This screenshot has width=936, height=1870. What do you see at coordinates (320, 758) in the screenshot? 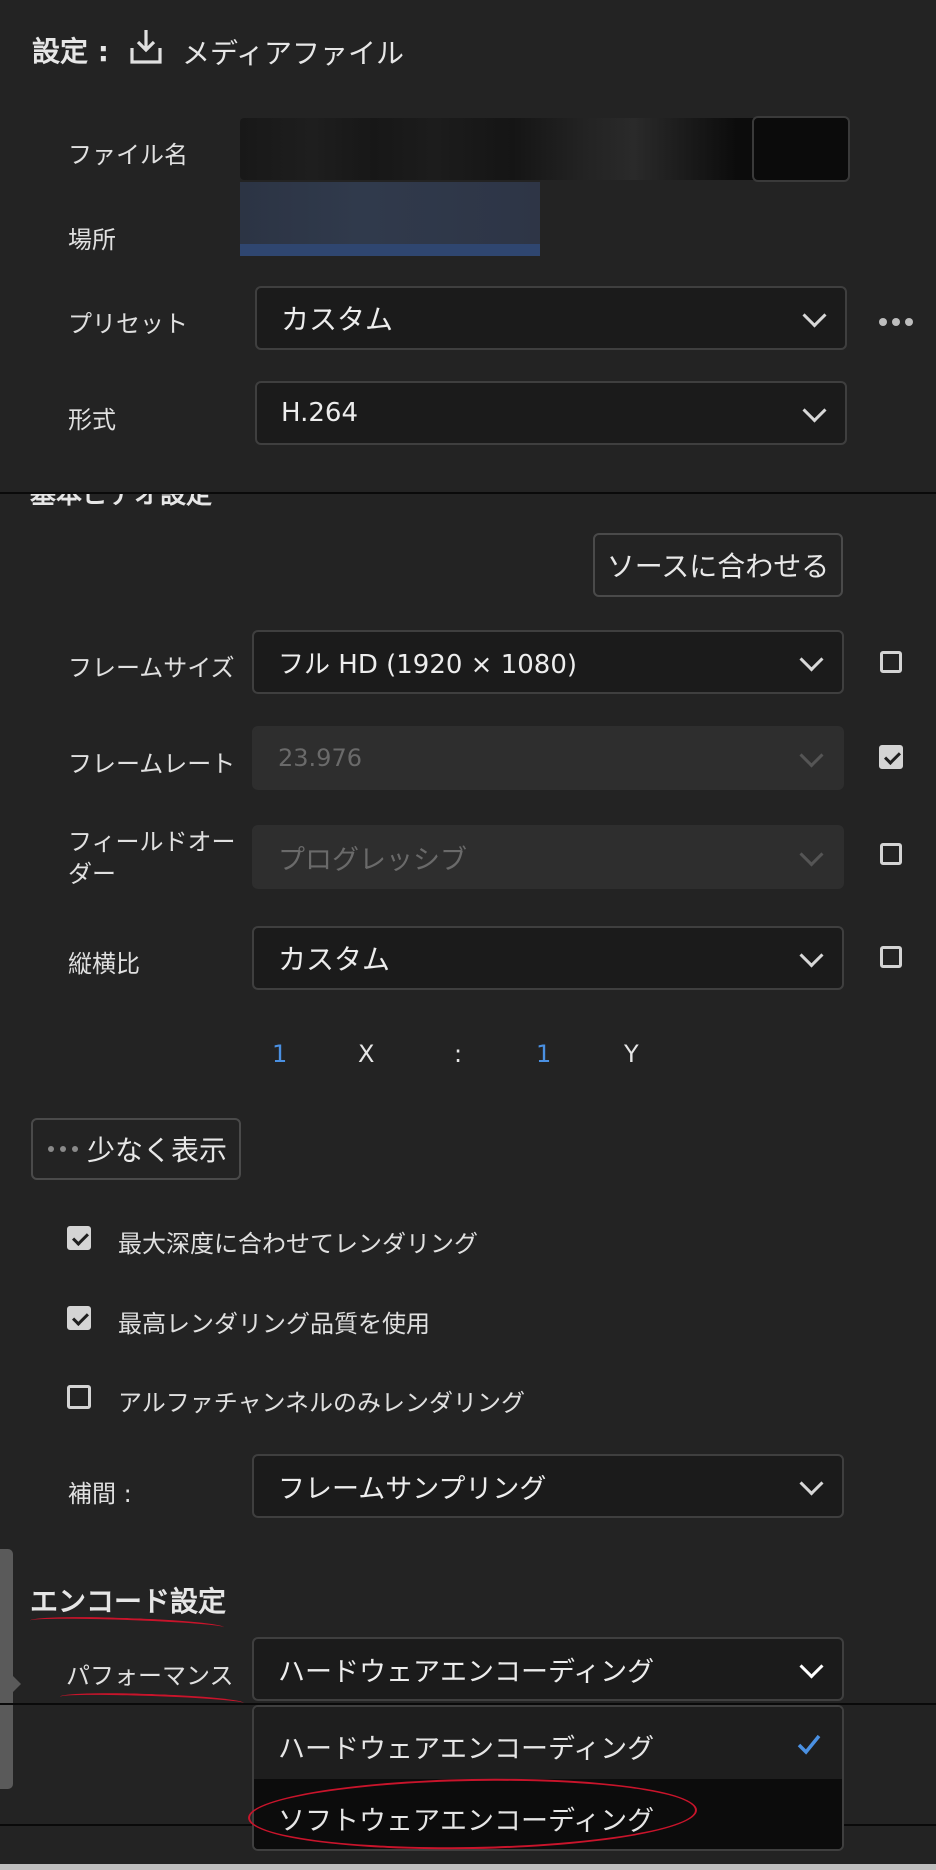
I see `frame-rate-value: 23.976` at bounding box center [320, 758].